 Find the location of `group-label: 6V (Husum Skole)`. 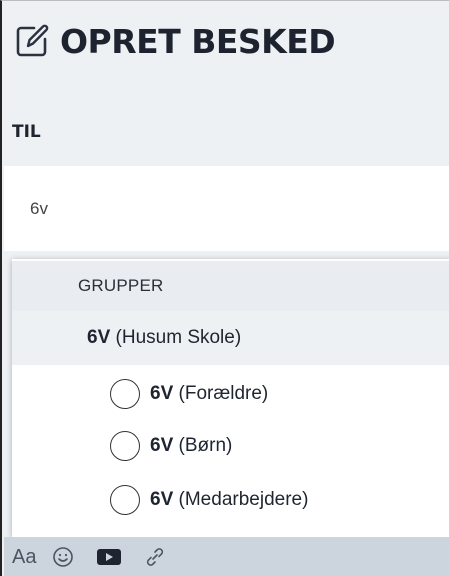

group-label: 6V (Husum Skole) is located at coordinates (164, 338).